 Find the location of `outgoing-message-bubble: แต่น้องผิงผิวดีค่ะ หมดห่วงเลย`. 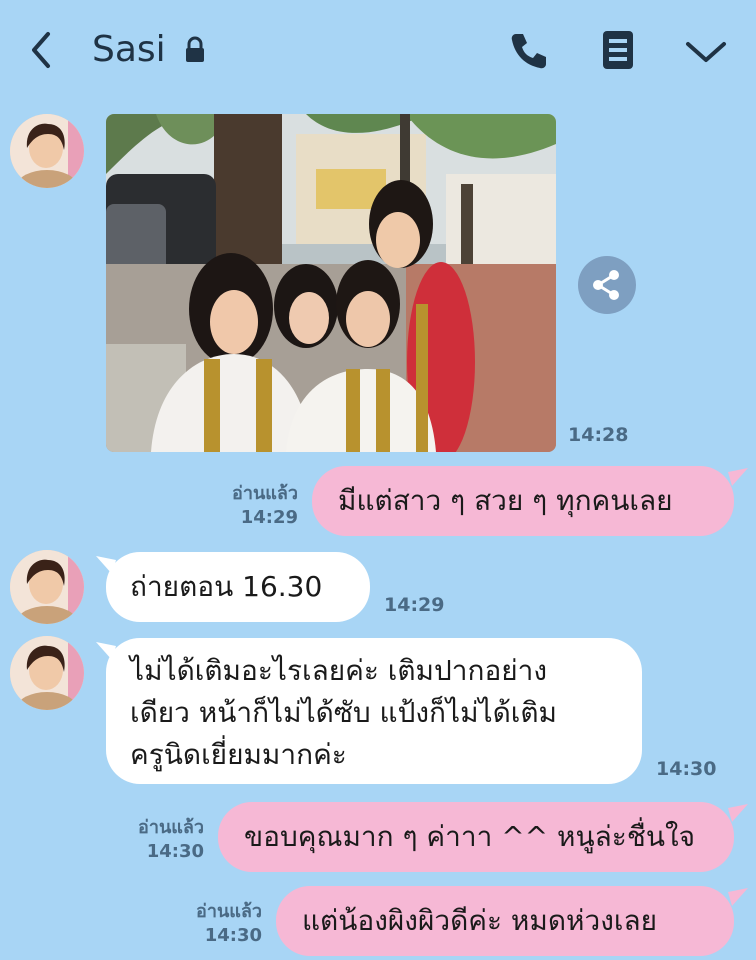

outgoing-message-bubble: แต่น้องผิงผิวดีค่ะ หมดห่วงเลย is located at coordinates (505, 921).